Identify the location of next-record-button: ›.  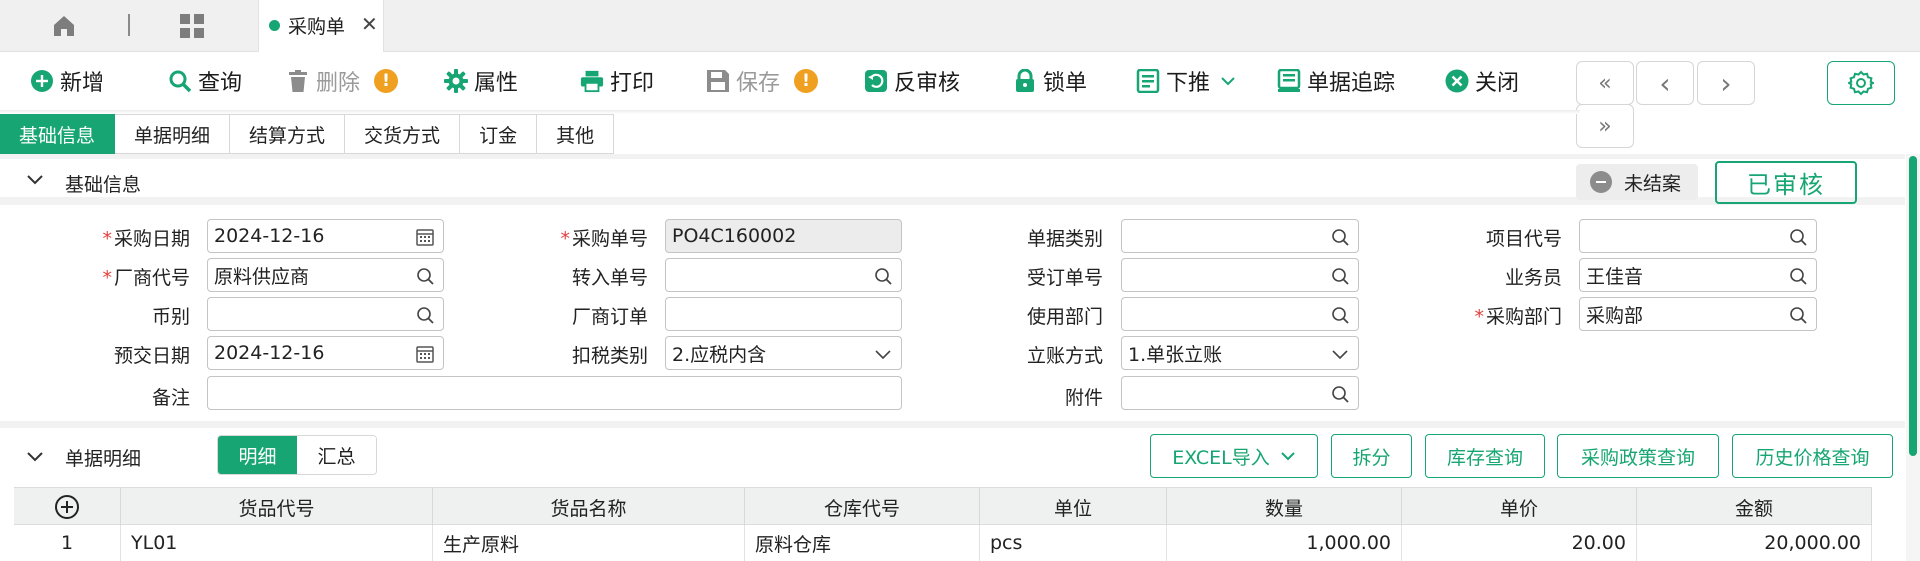
(1726, 83).